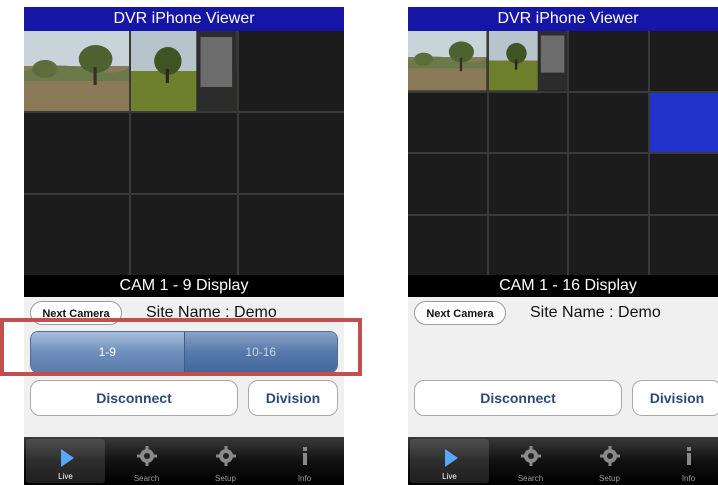  I want to click on display-status-label: CAM 1 - 16 Display, so click(563, 286).